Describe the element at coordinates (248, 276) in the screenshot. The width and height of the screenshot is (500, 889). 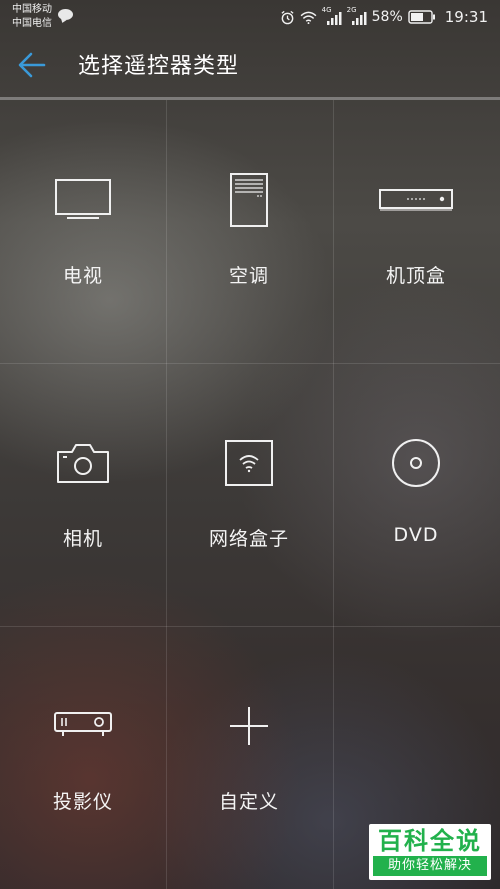
I see `remote-type-label: 空调` at that location.